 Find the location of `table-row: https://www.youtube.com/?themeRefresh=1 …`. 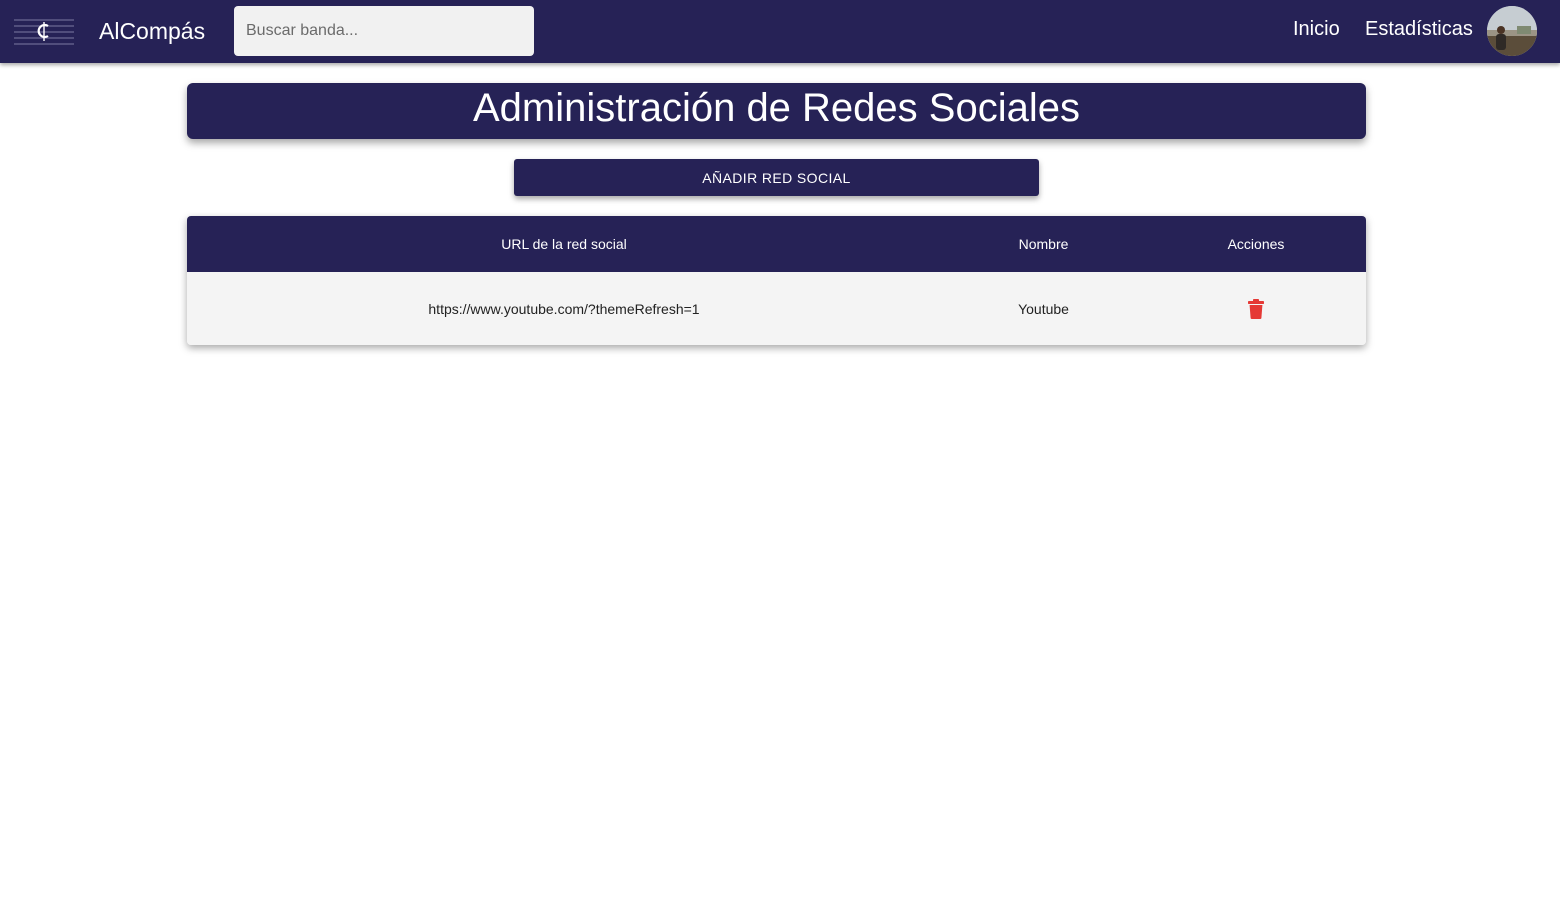

table-row: https://www.youtube.com/?themeRefresh=1 … is located at coordinates (776, 308).